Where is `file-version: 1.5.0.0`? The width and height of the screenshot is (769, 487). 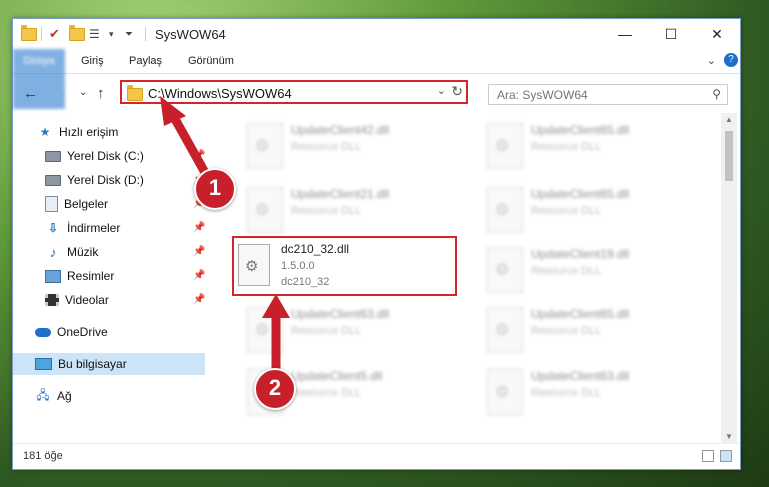
file-version: 1.5.0.0 is located at coordinates (298, 266).